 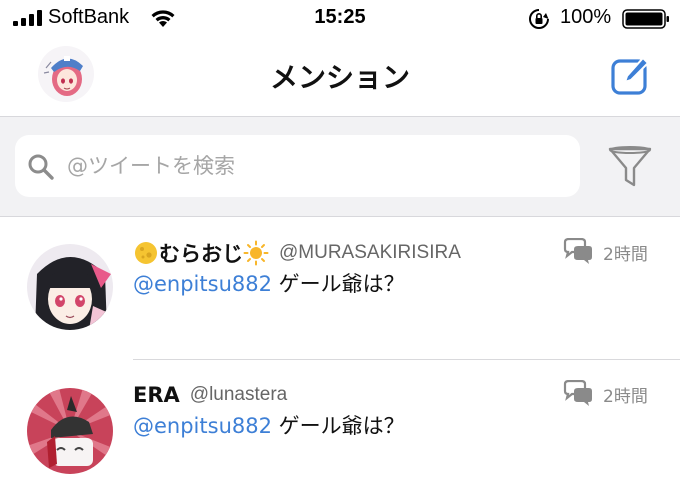 I want to click on rotation-lock-icon, so click(x=539, y=19).